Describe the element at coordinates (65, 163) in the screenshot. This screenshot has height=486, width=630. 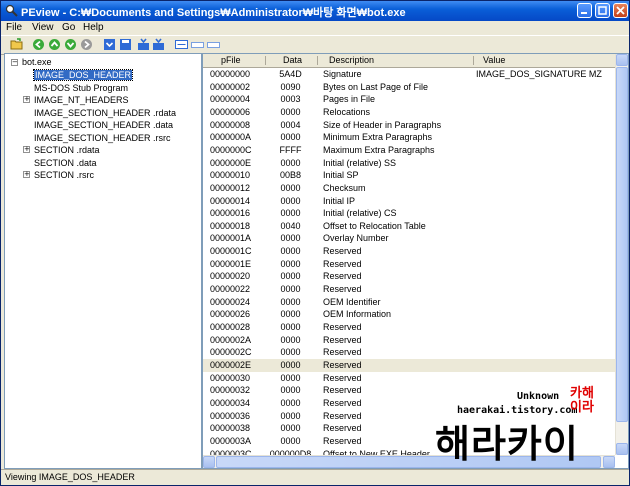
I see `tree-item-section-data: SECTION .data` at that location.